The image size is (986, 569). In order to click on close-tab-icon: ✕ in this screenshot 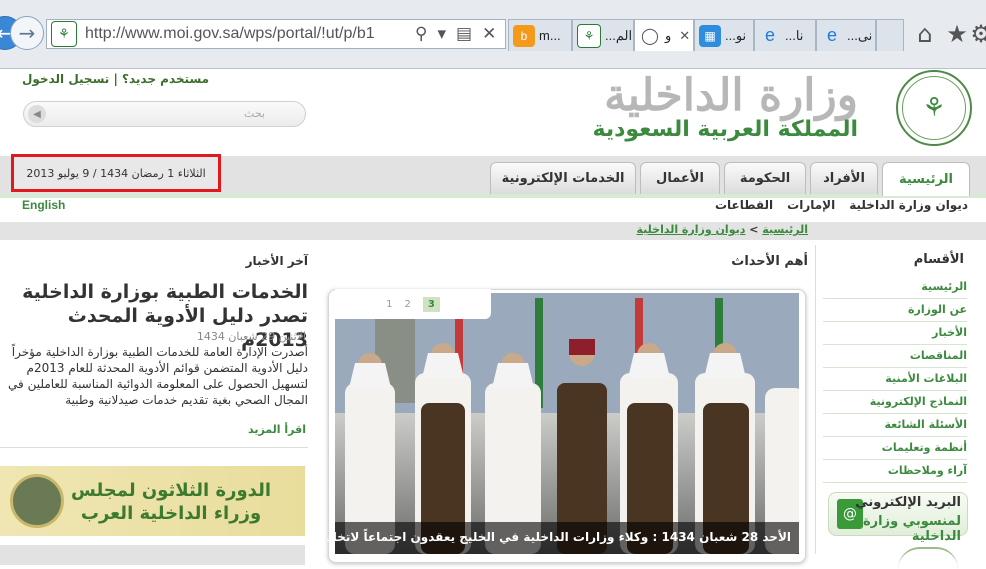, I will do `click(684, 36)`.